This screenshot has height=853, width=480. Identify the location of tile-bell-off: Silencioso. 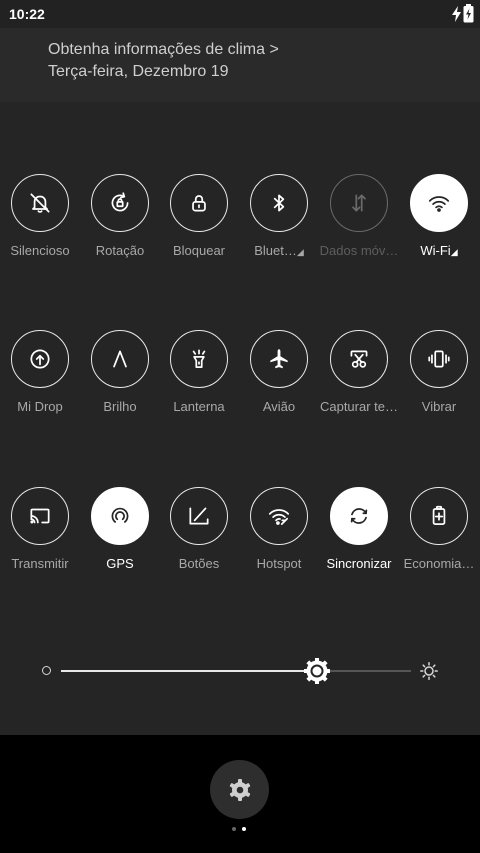
(40, 224).